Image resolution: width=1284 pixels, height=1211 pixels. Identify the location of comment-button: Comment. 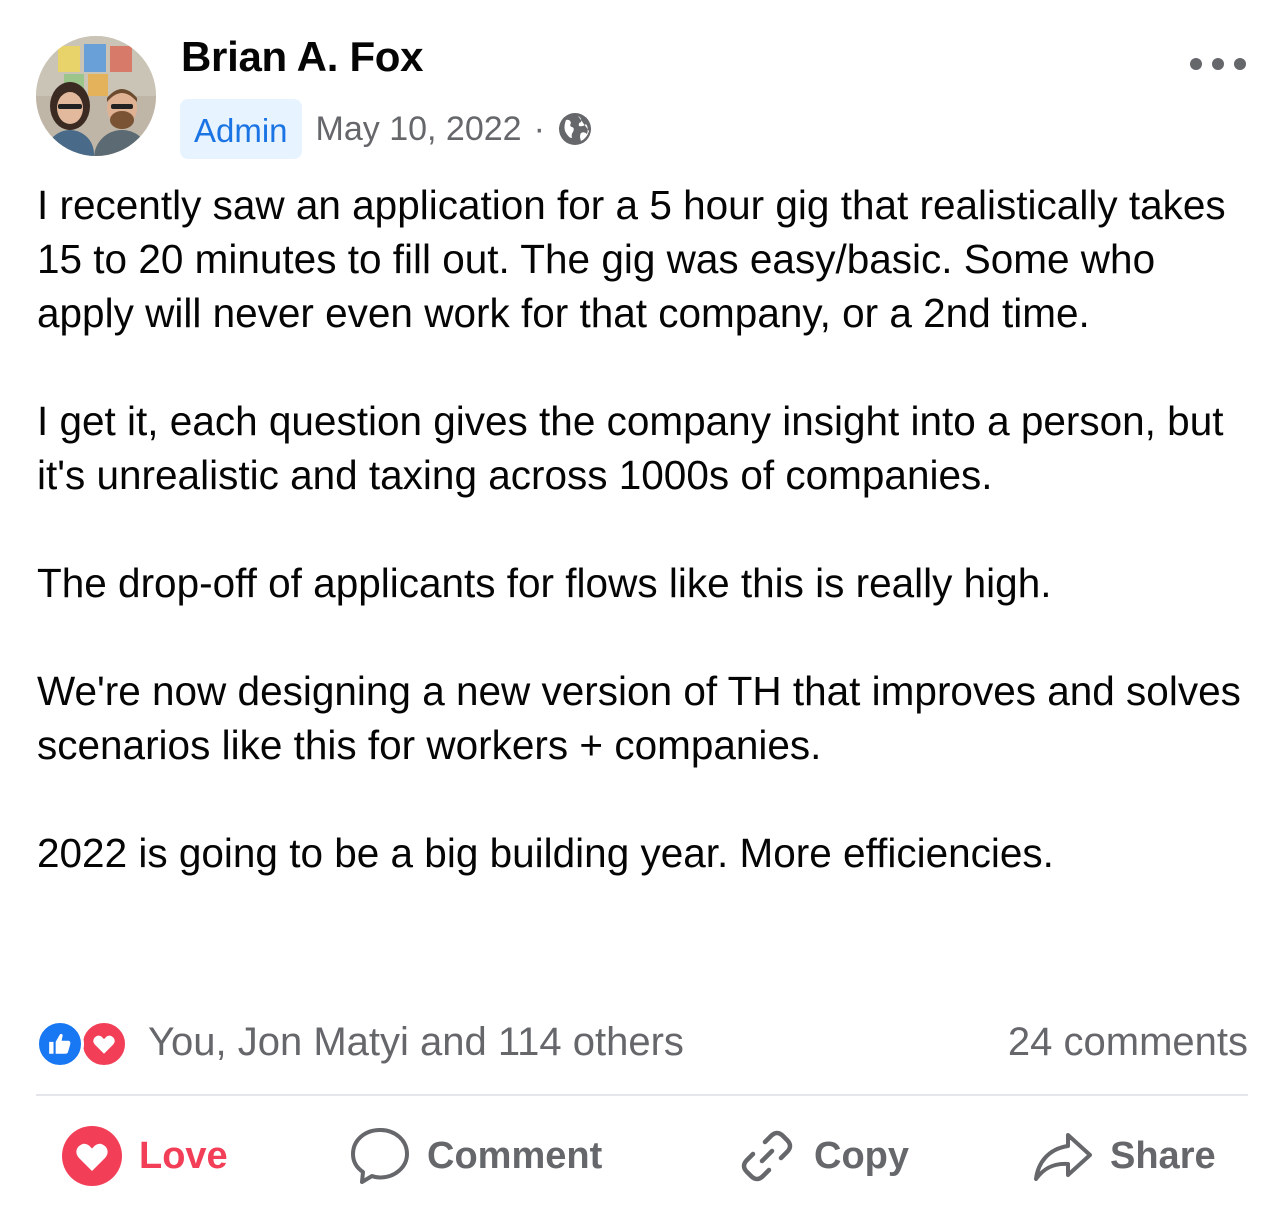
(475, 1156).